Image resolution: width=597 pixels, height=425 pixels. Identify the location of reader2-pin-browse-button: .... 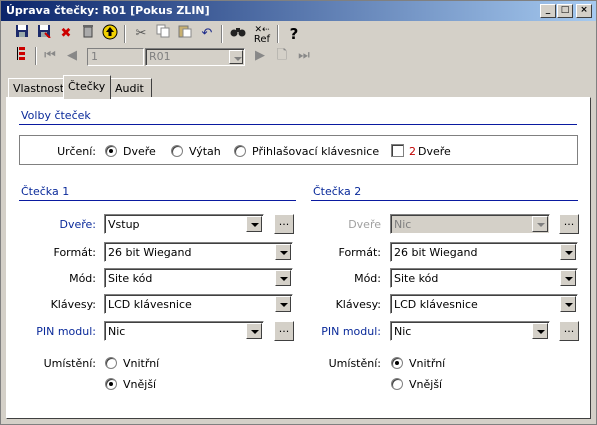
(569, 331).